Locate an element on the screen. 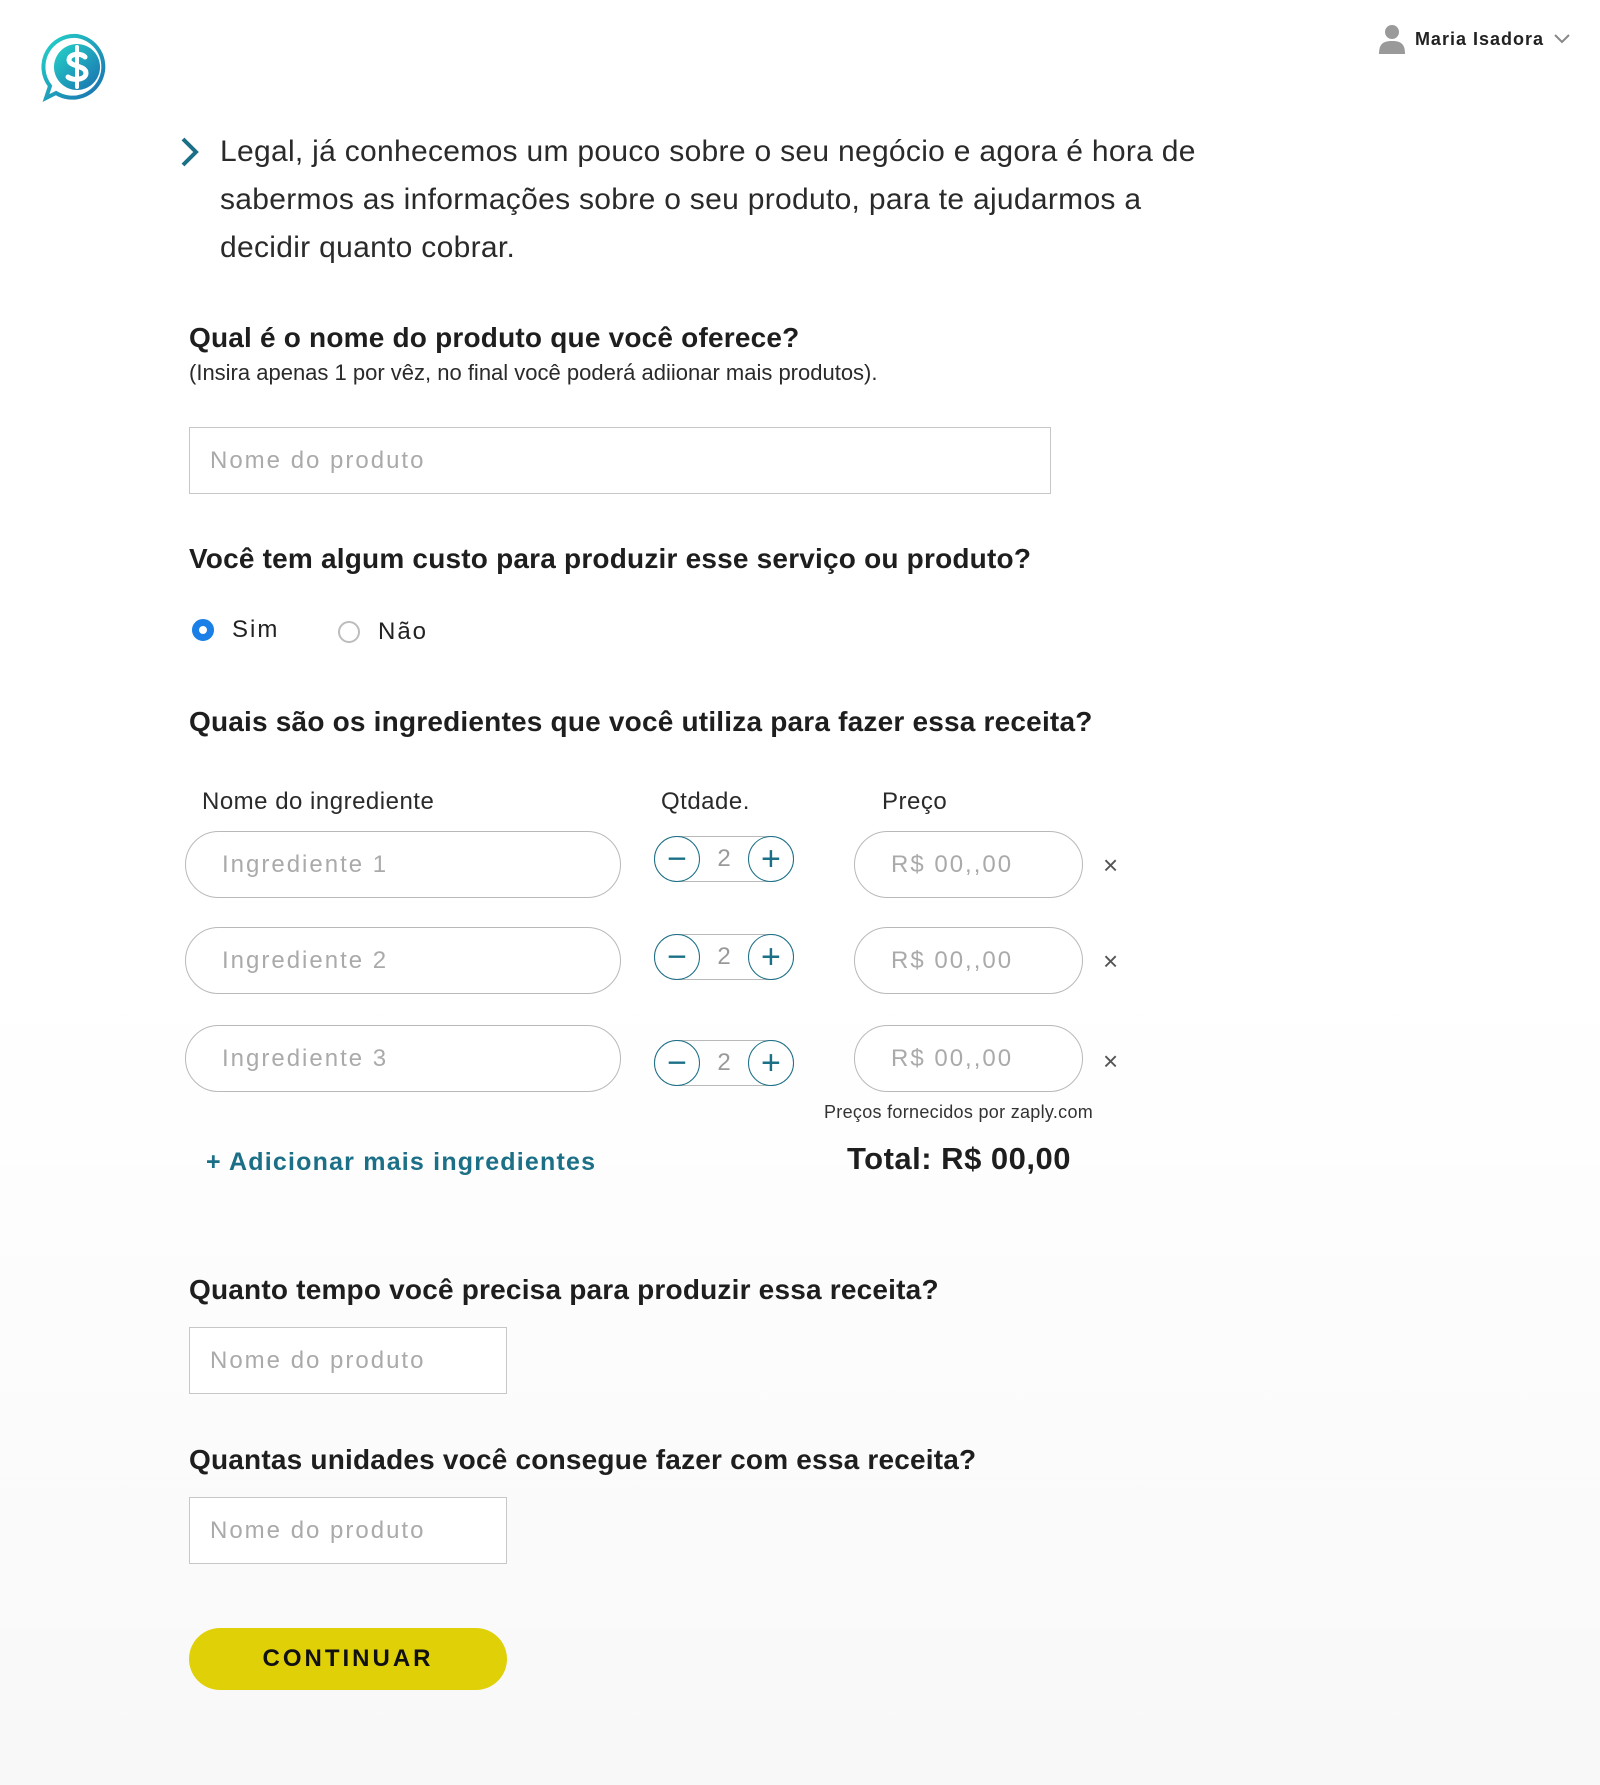 The width and height of the screenshot is (1600, 1785). ingredient-3-price-input is located at coordinates (968, 1058).